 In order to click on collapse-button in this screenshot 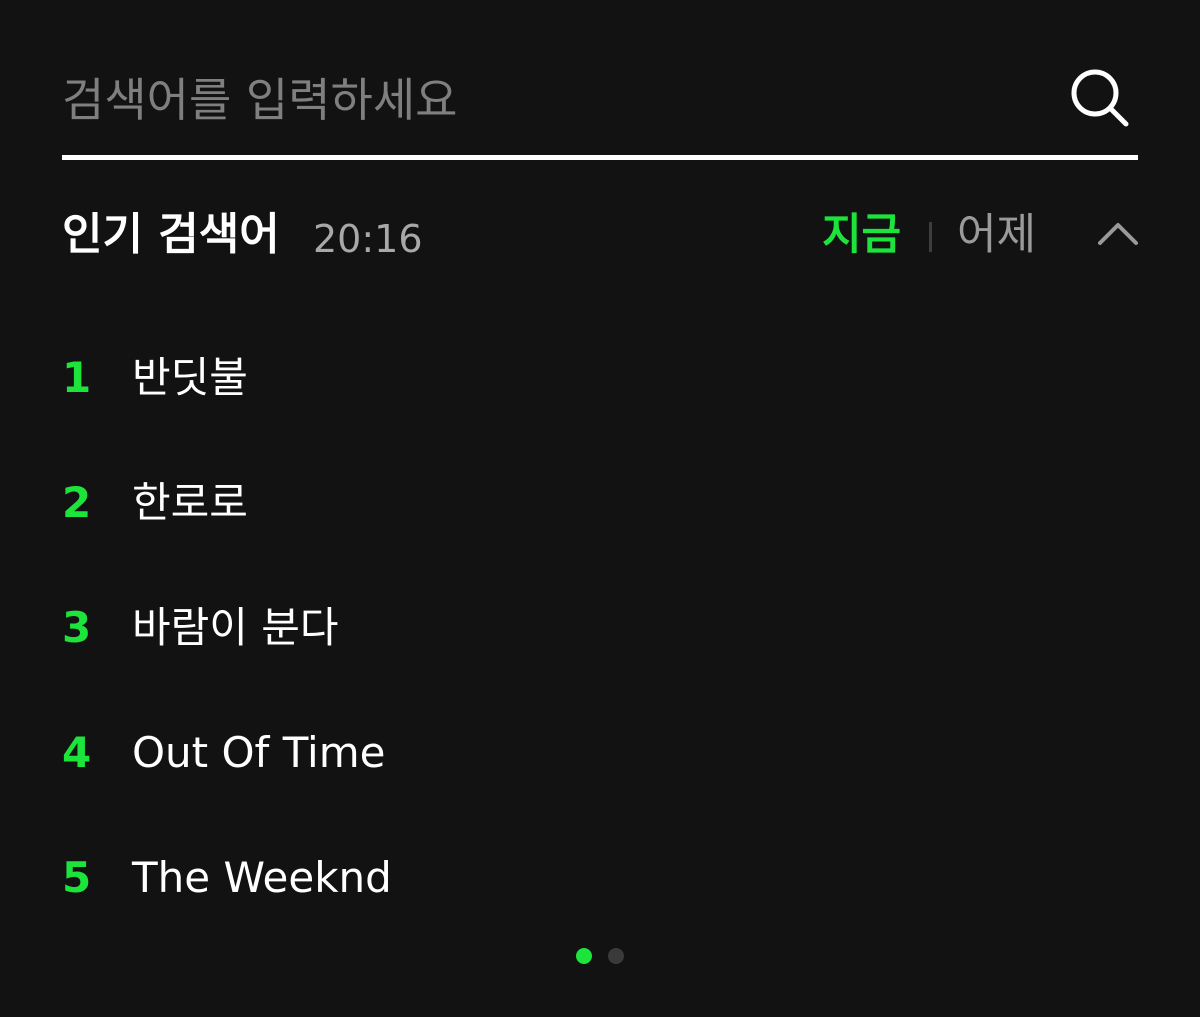, I will do `click(1118, 235)`.